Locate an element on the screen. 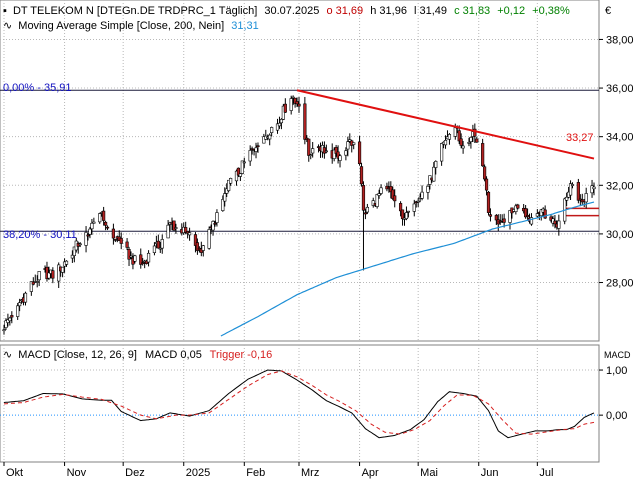 The image size is (640, 480). macd-legend-label: MACD [Close, 12, 26, 9] is located at coordinates (77, 355).